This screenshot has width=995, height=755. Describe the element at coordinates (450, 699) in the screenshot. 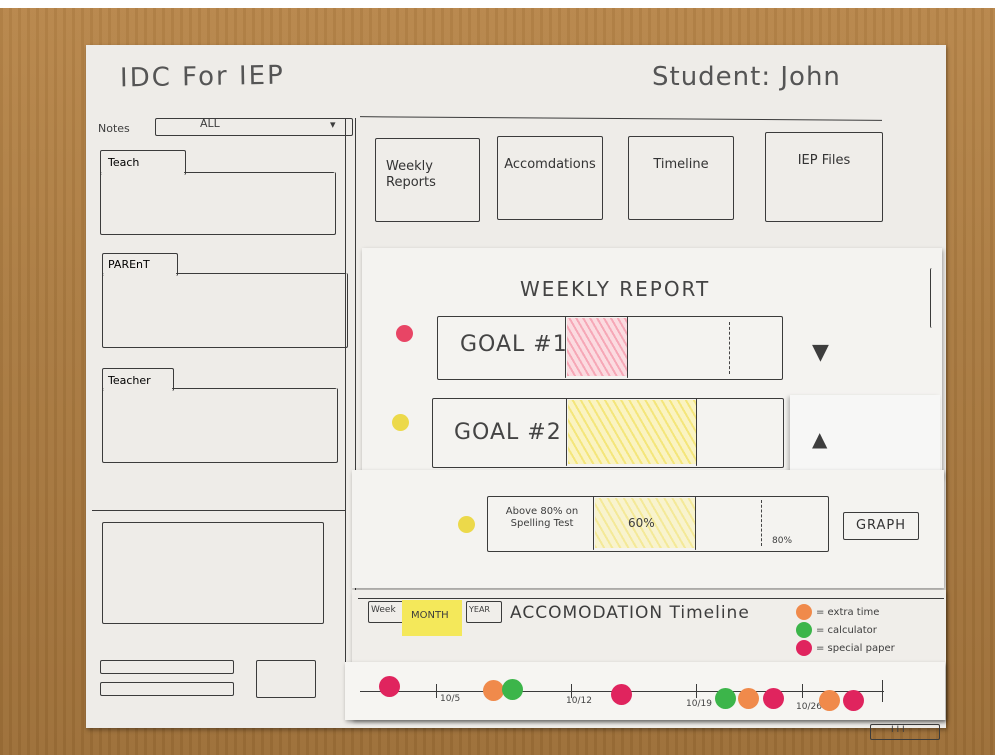

I see `timeline-tick-label: 10/5` at that location.